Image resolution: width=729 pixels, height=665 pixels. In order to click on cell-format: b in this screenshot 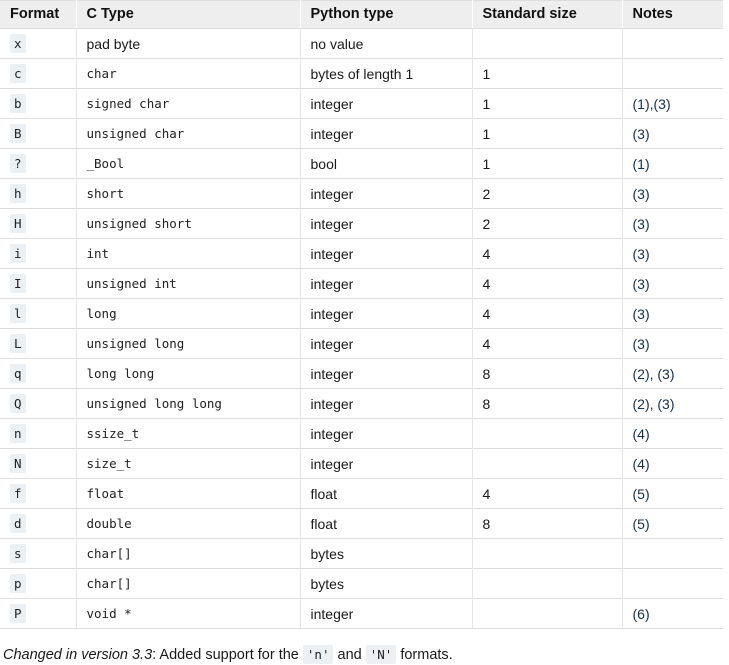, I will do `click(38, 103)`.